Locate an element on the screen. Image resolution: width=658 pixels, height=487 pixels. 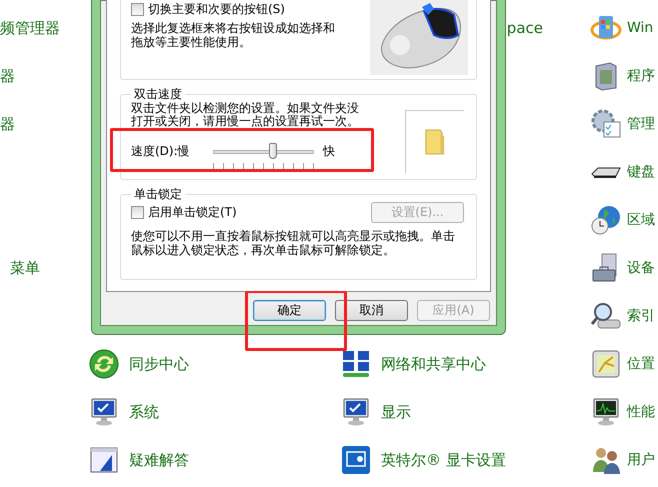
group-title: 单击锁定 is located at coordinates (158, 194).